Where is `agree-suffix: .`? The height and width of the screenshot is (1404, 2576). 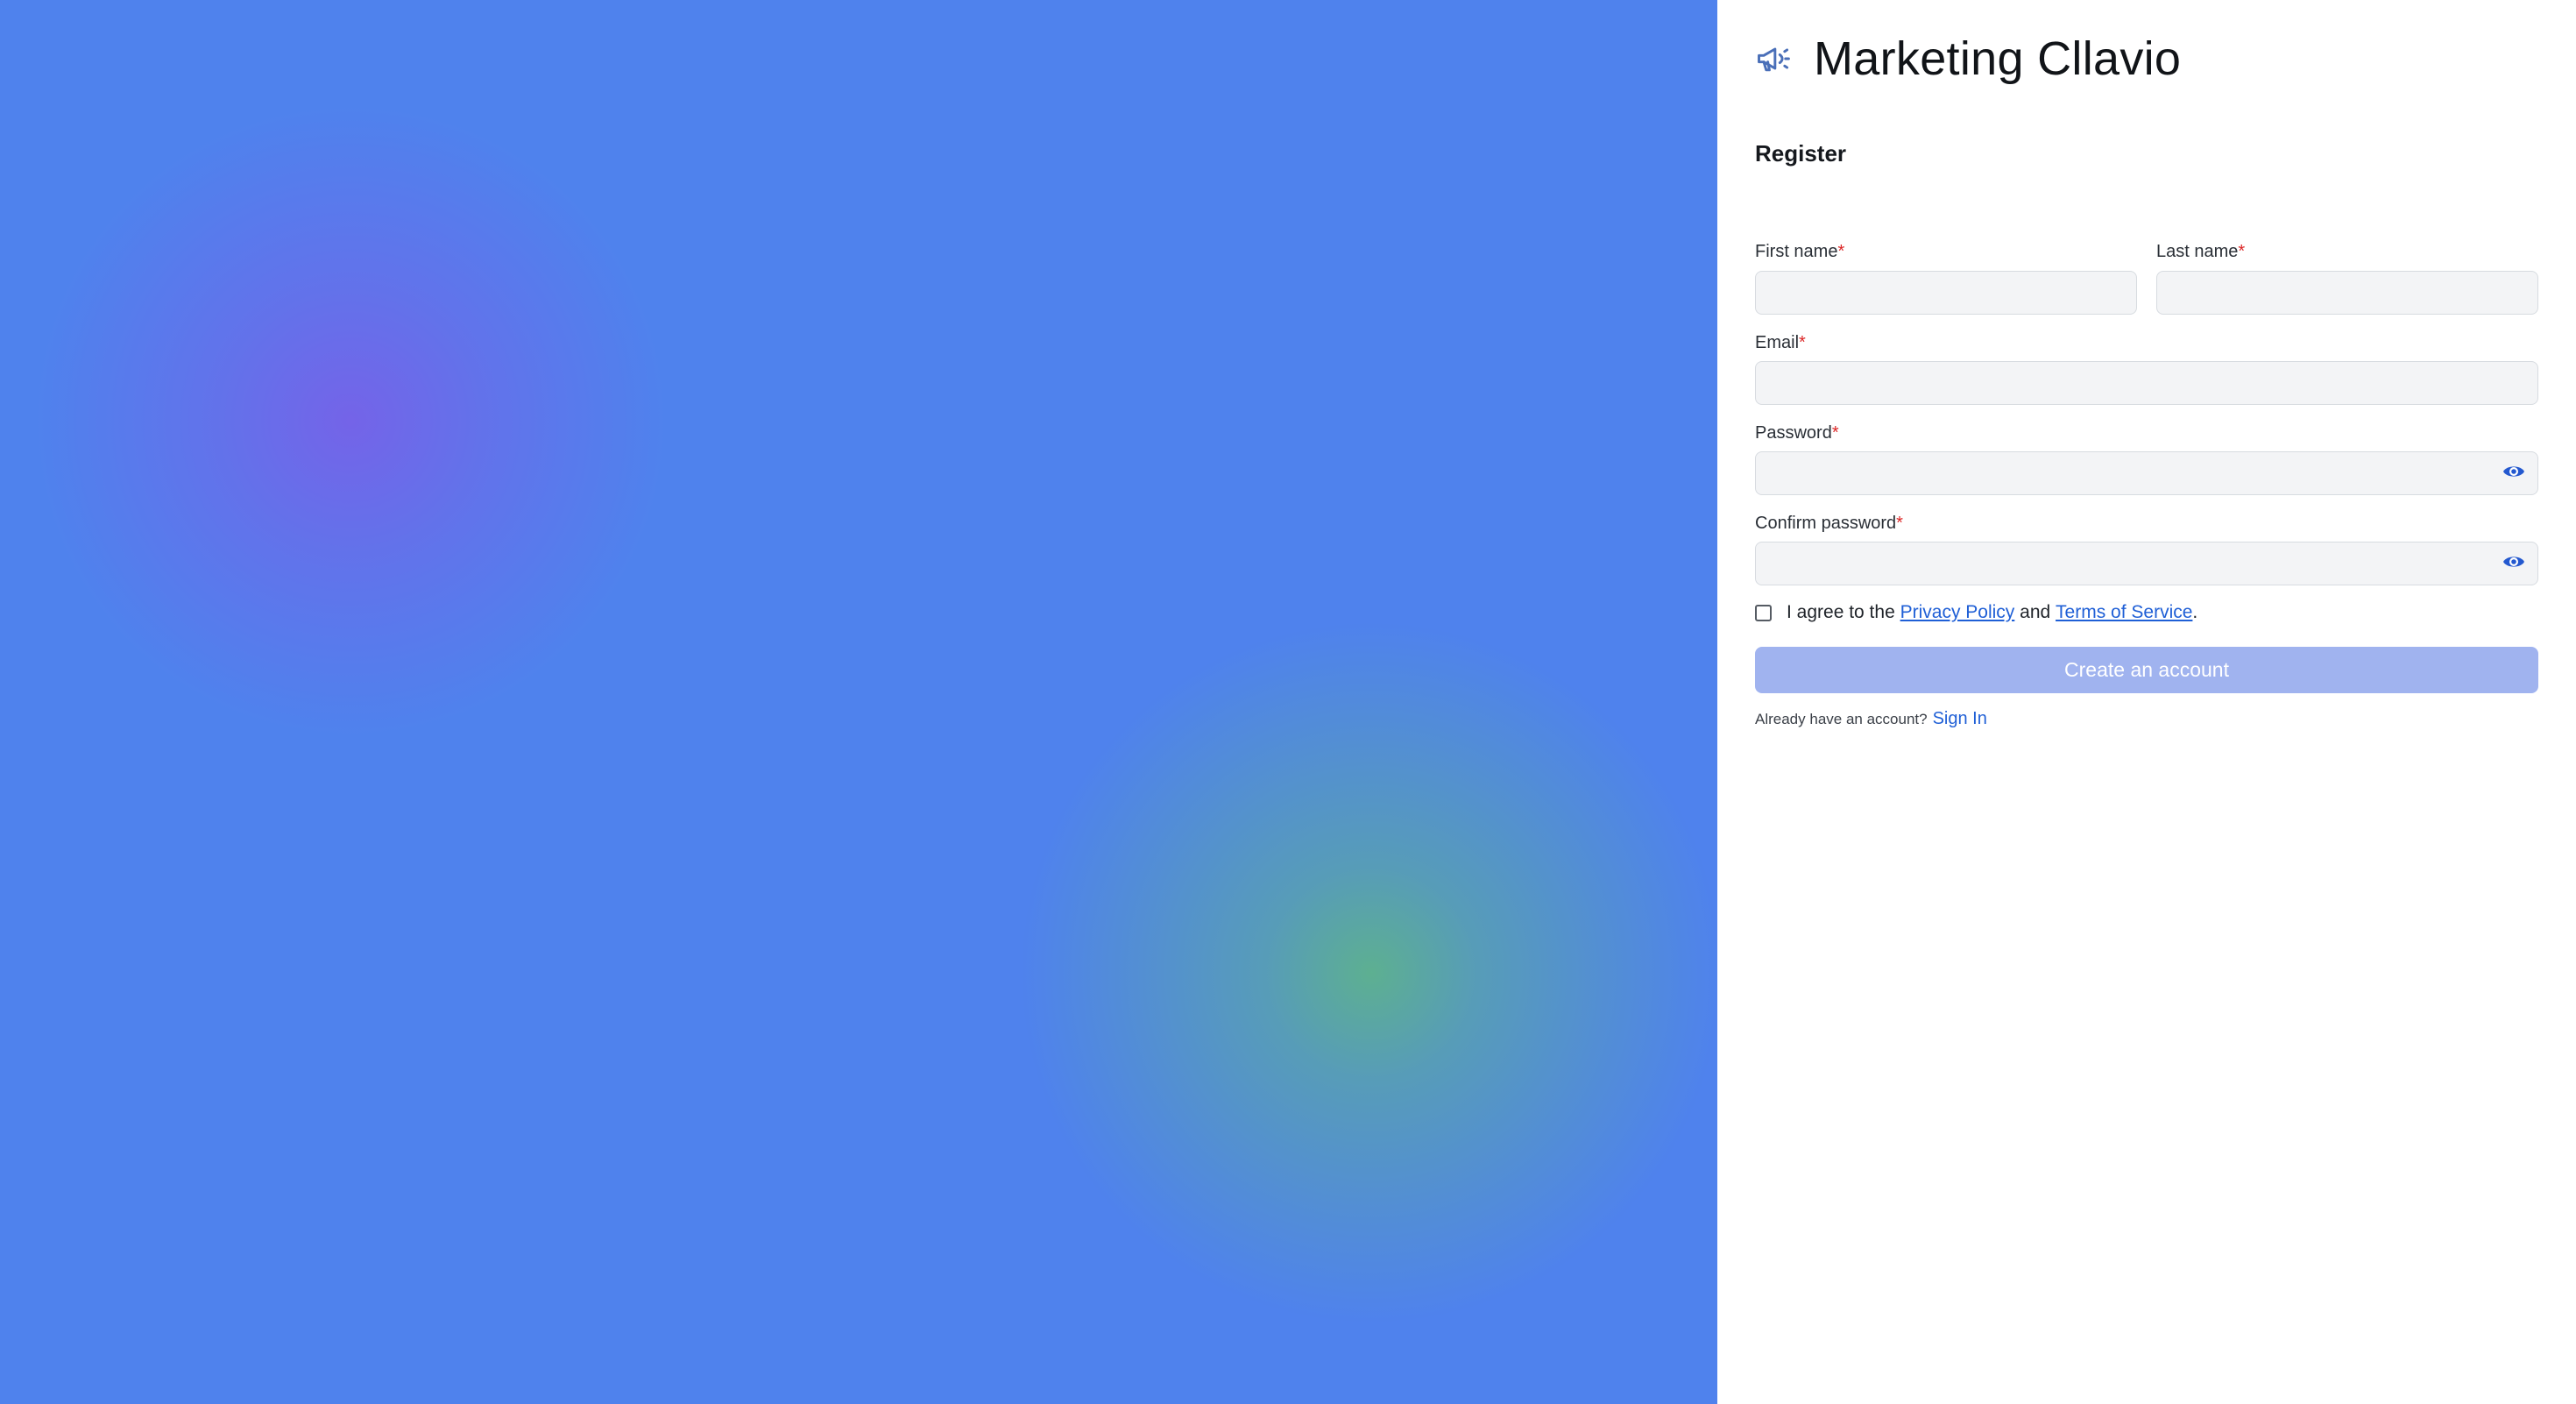
agree-suffix: . is located at coordinates (2195, 612).